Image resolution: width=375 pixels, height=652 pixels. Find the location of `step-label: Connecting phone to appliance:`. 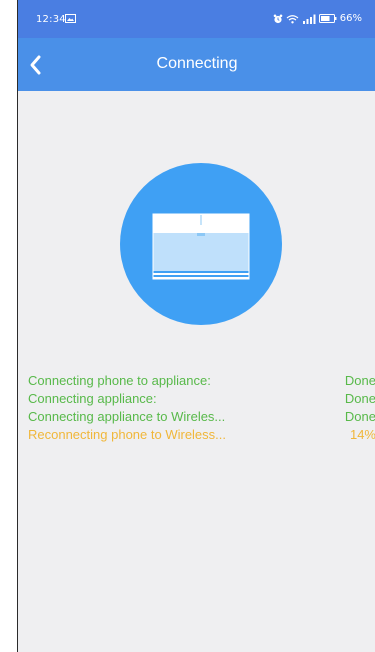

step-label: Connecting phone to appliance: is located at coordinates (119, 380).